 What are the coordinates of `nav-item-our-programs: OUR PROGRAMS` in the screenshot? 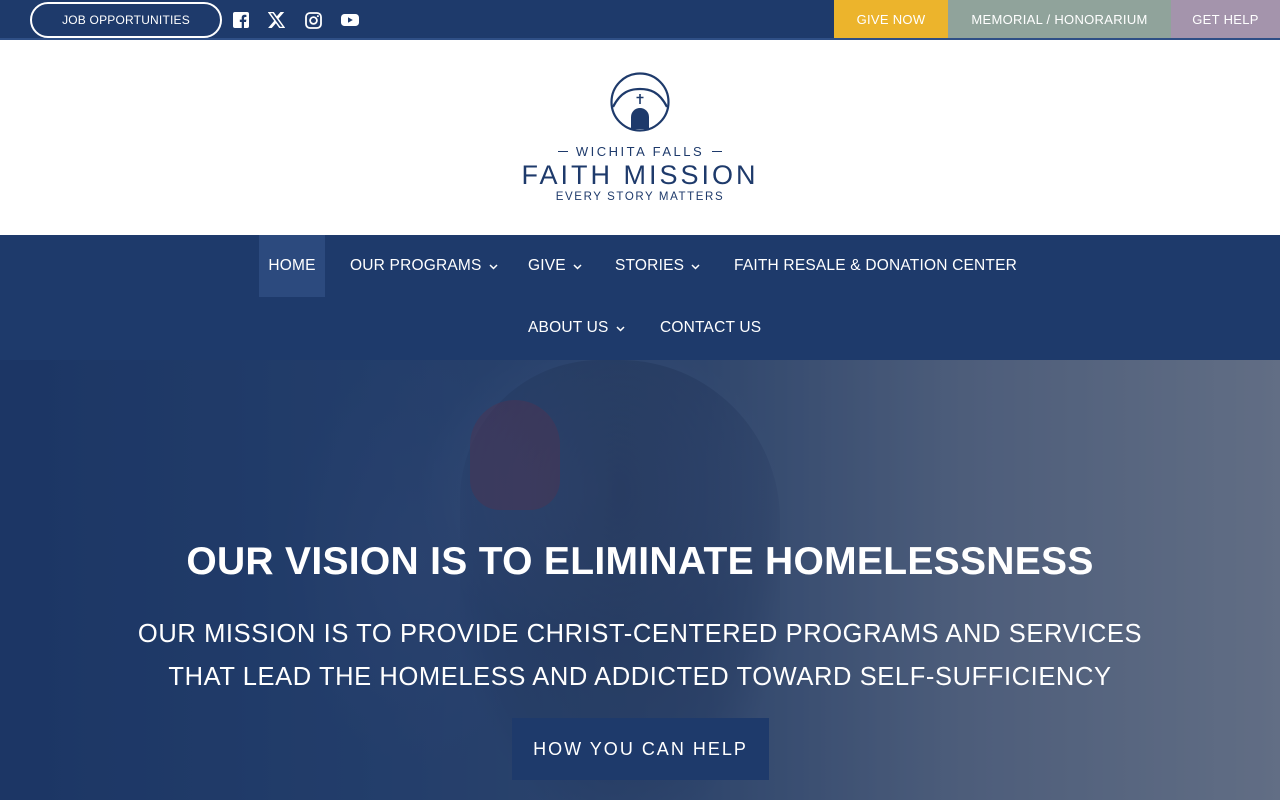 It's located at (424, 266).